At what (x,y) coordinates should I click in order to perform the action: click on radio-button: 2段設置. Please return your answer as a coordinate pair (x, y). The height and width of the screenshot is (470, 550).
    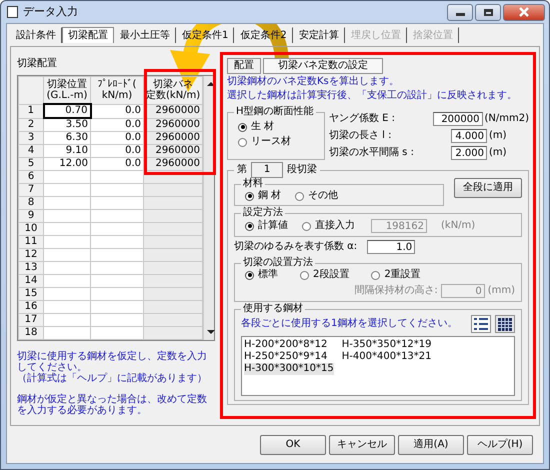
    Looking at the image, I should click on (325, 275).